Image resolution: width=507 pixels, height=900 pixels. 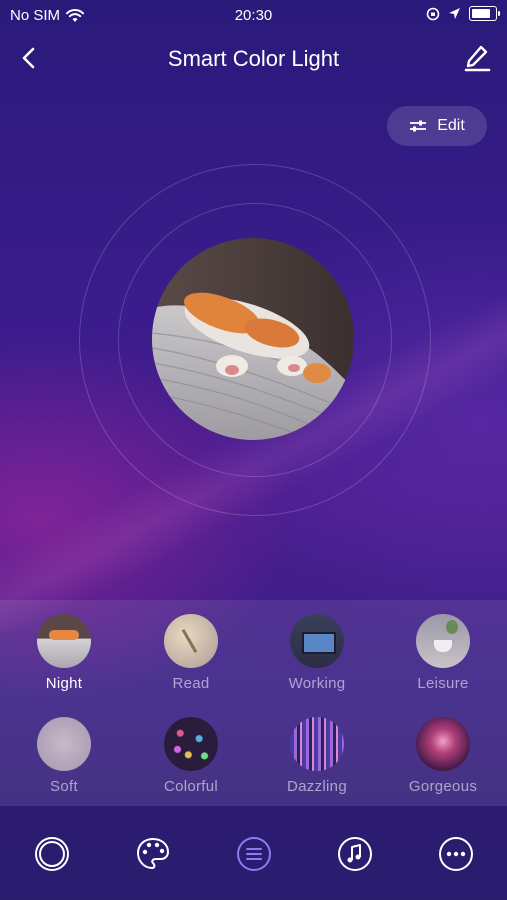 I want to click on header: Smart Color Light, so click(x=253, y=58).